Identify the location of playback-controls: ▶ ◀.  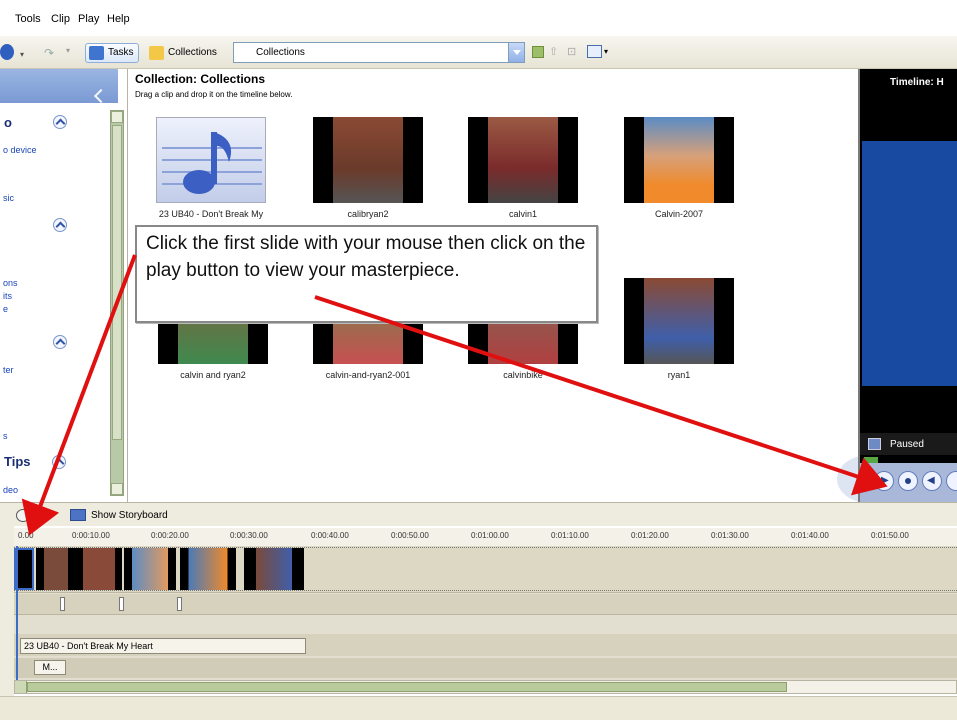
(908, 482).